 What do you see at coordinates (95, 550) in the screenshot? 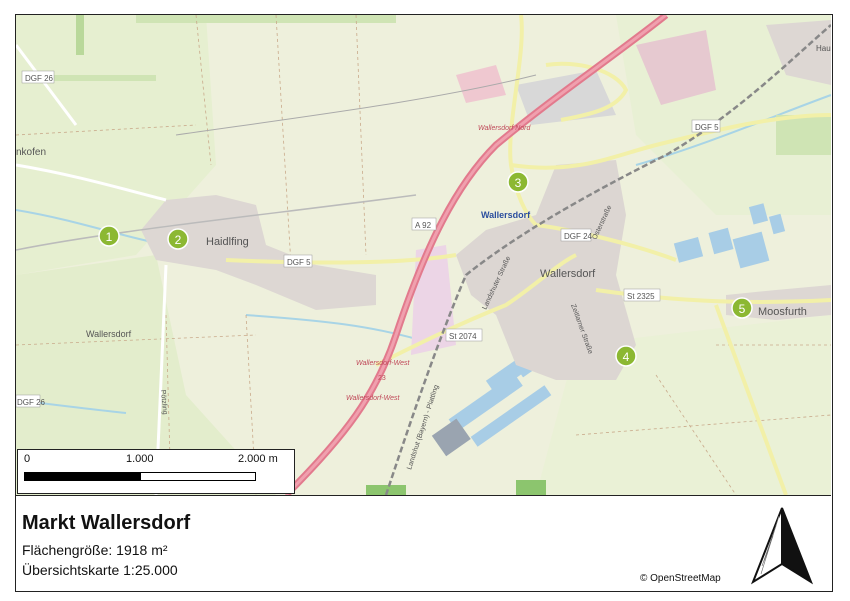
I see `area-text: Flächengröße: 1918 m²` at bounding box center [95, 550].